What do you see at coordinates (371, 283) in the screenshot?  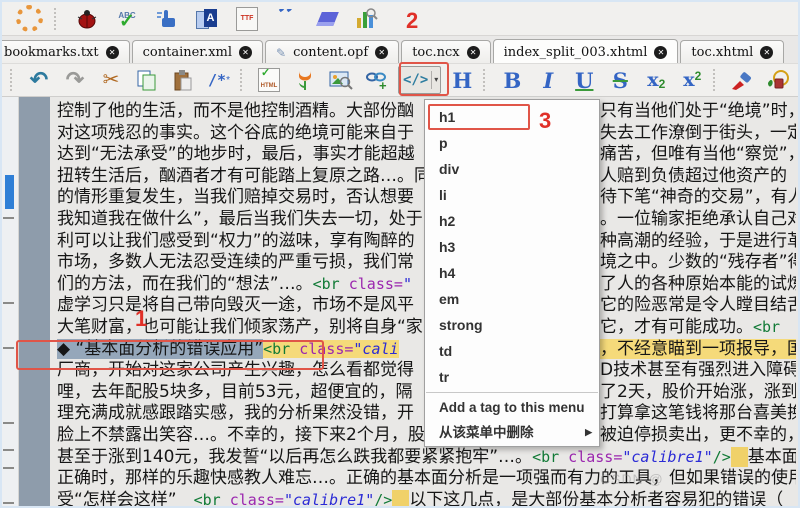 I see `code-segment: class=` at bounding box center [371, 283].